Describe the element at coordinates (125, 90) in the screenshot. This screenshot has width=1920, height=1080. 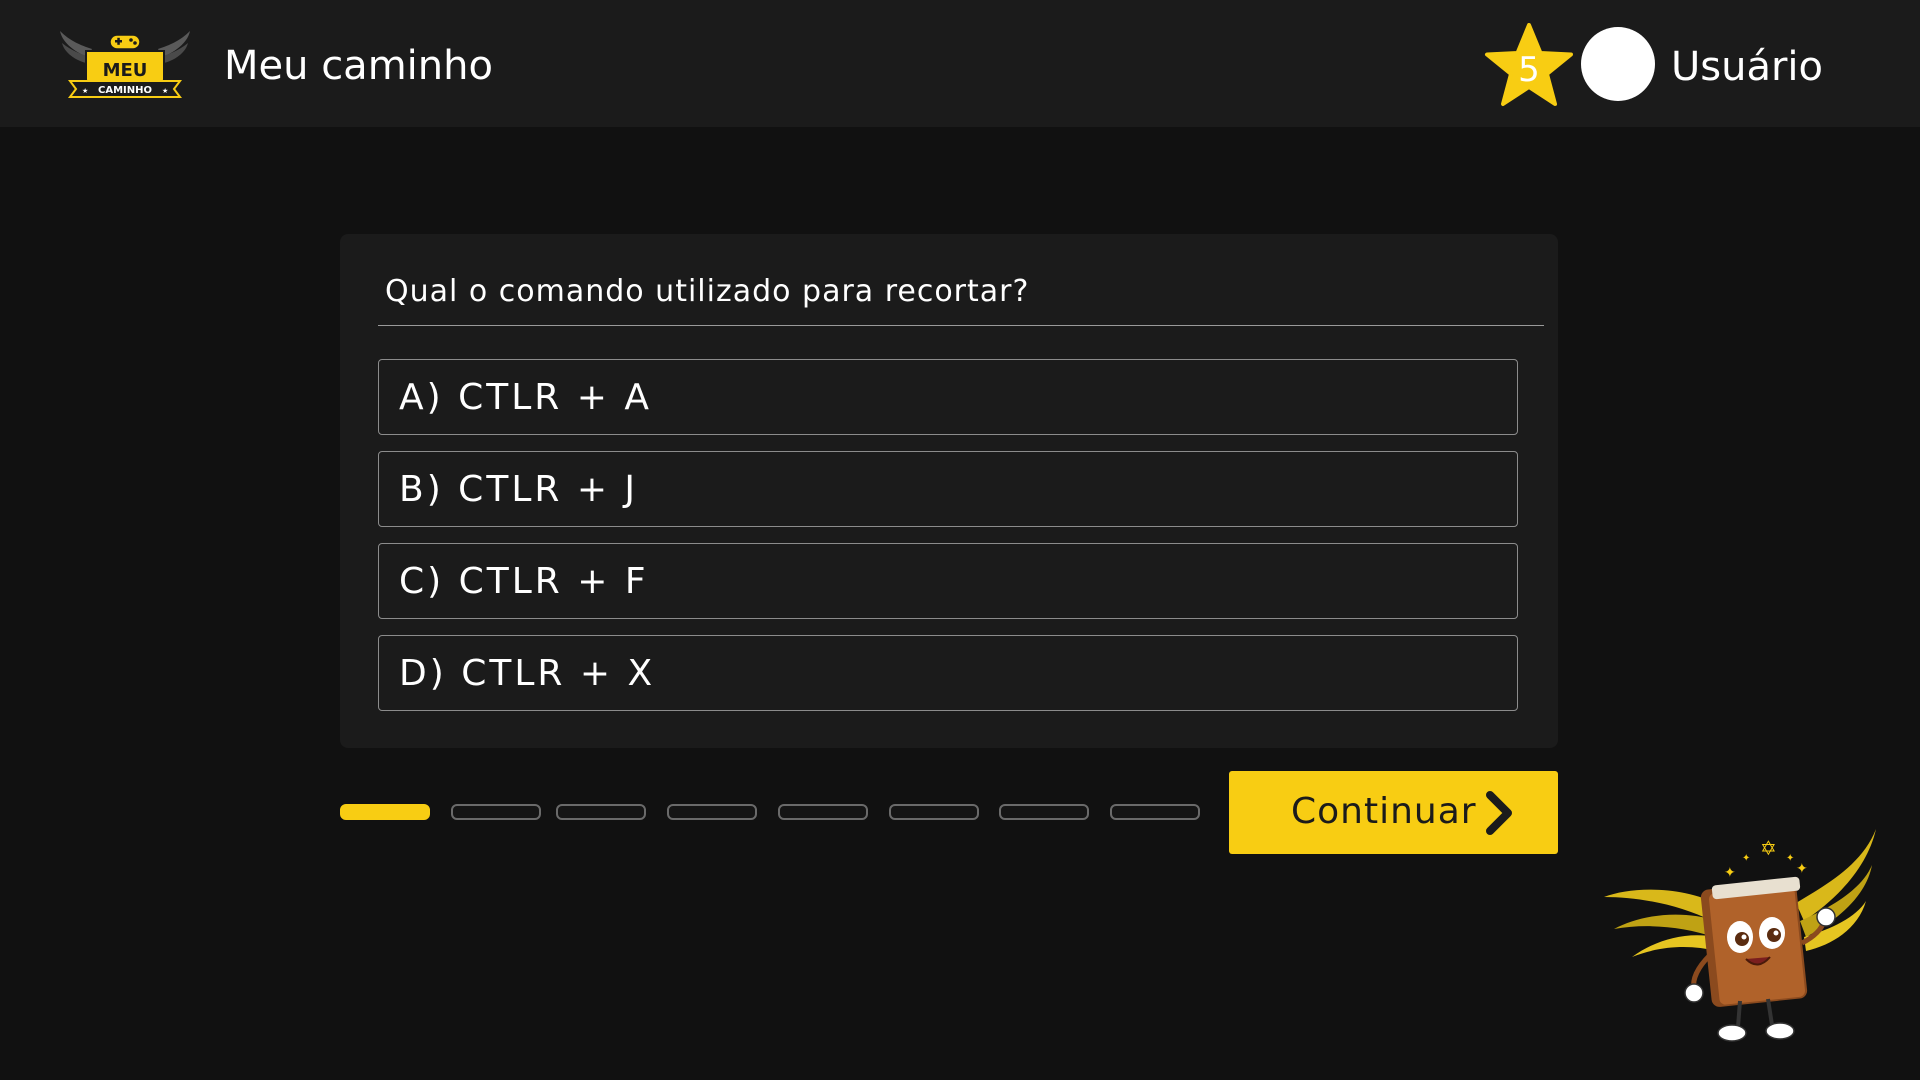
I see `svg-text: CAMINHO` at that location.